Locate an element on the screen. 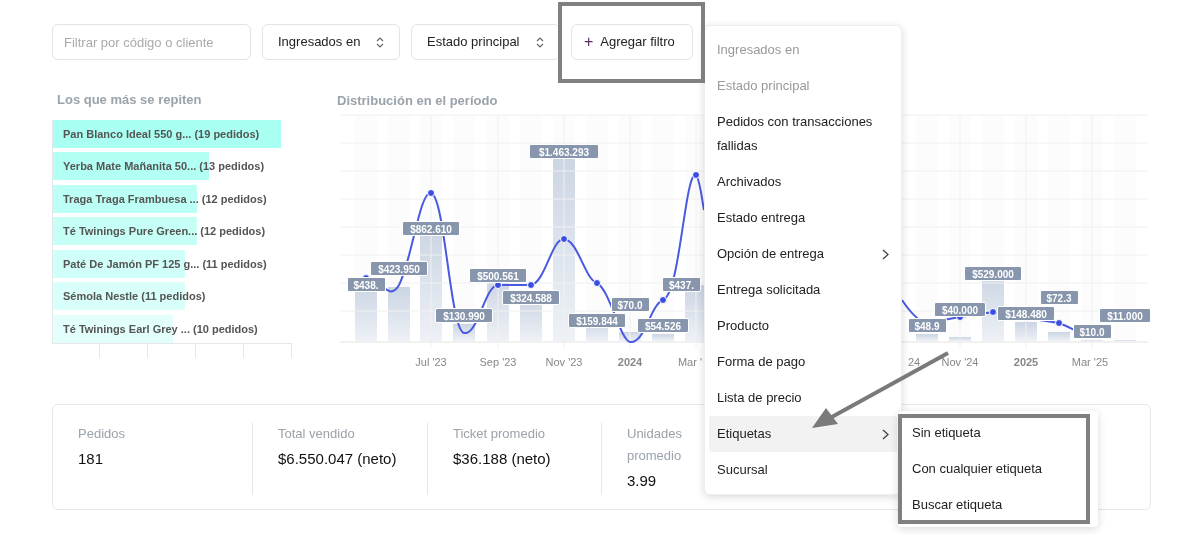  menu-item: Opción de entrega is located at coordinates (803, 254).